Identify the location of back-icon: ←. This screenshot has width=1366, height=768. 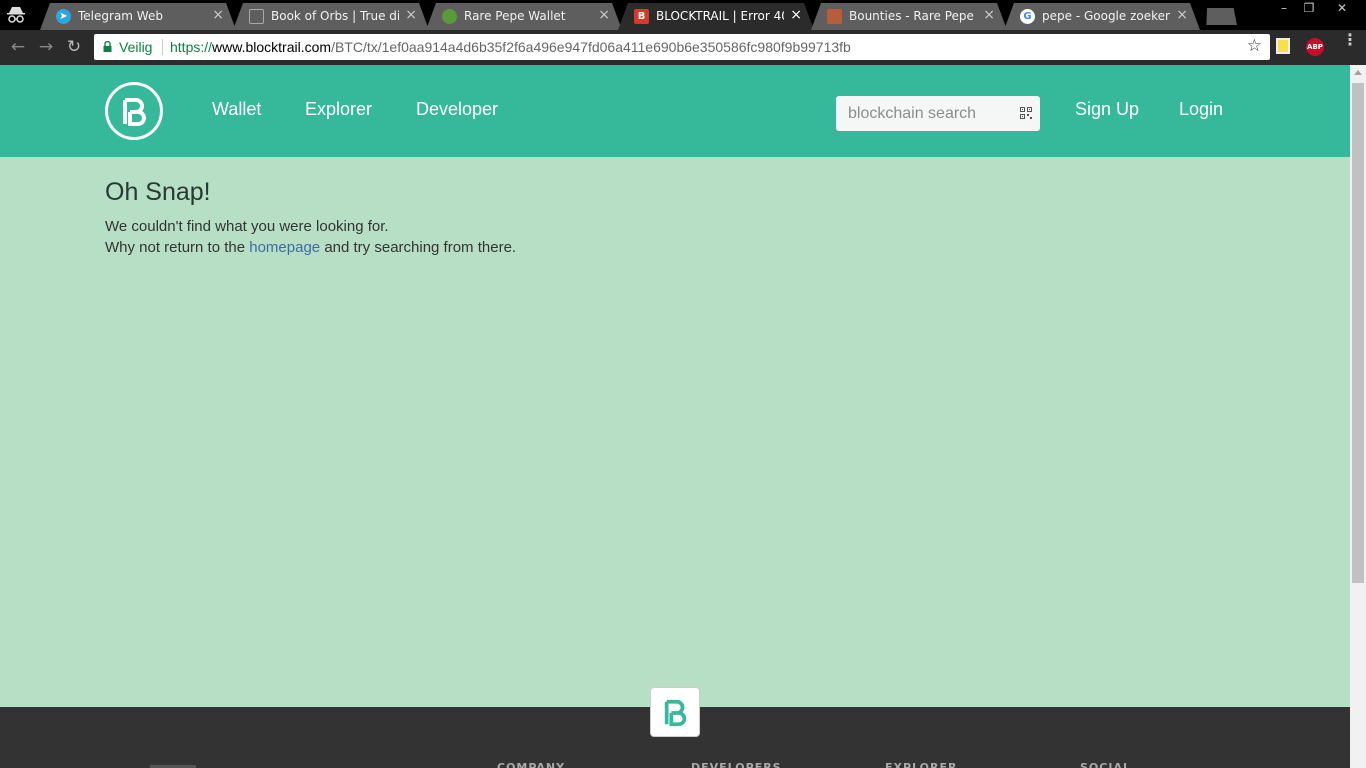
(18, 47).